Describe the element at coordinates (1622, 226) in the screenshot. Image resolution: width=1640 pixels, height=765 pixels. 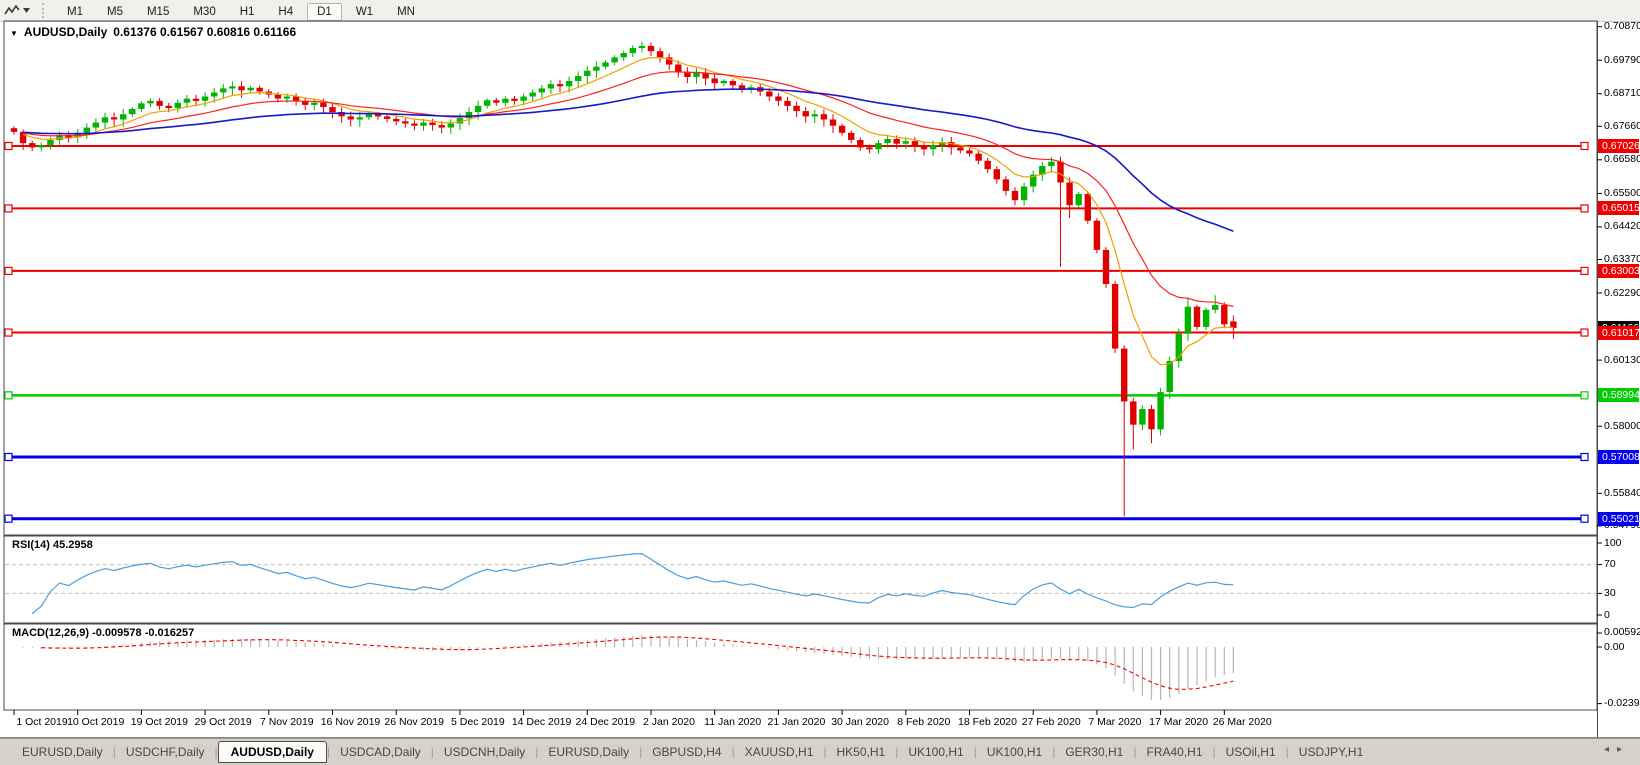
I see `price-tick-label: 0.64420` at that location.